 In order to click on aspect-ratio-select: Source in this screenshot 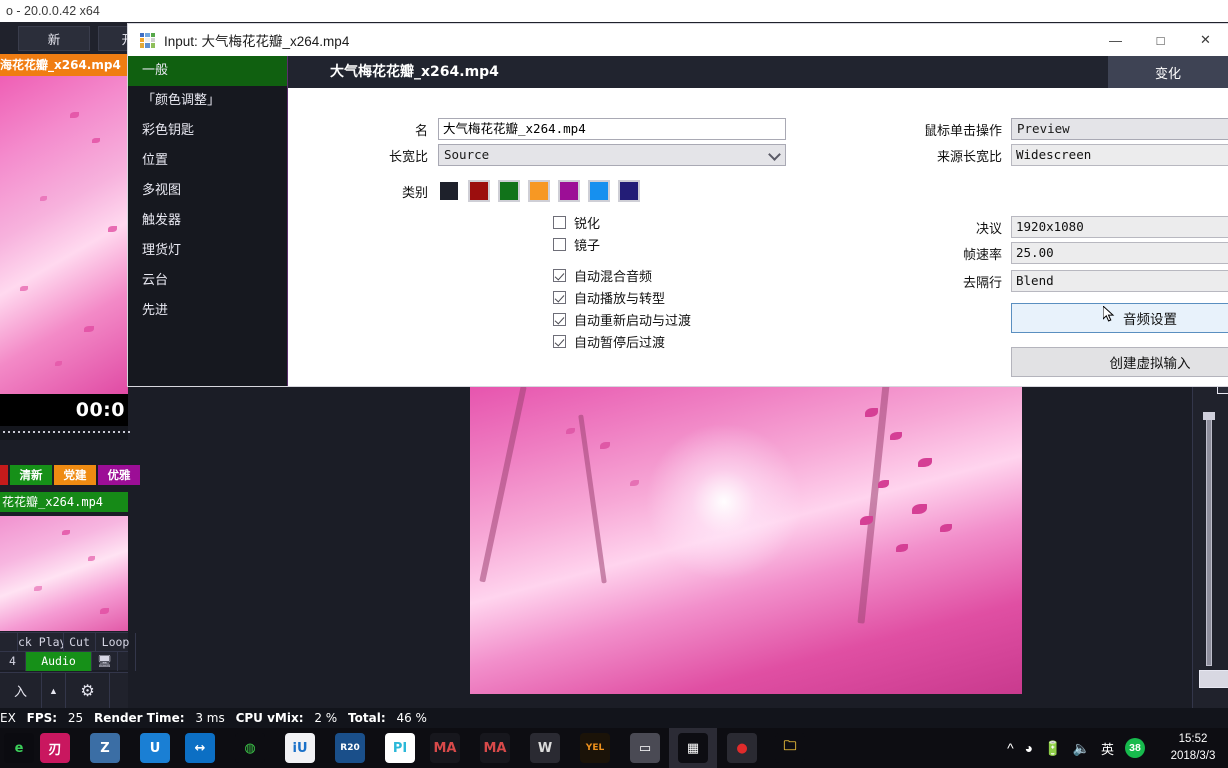, I will do `click(612, 155)`.